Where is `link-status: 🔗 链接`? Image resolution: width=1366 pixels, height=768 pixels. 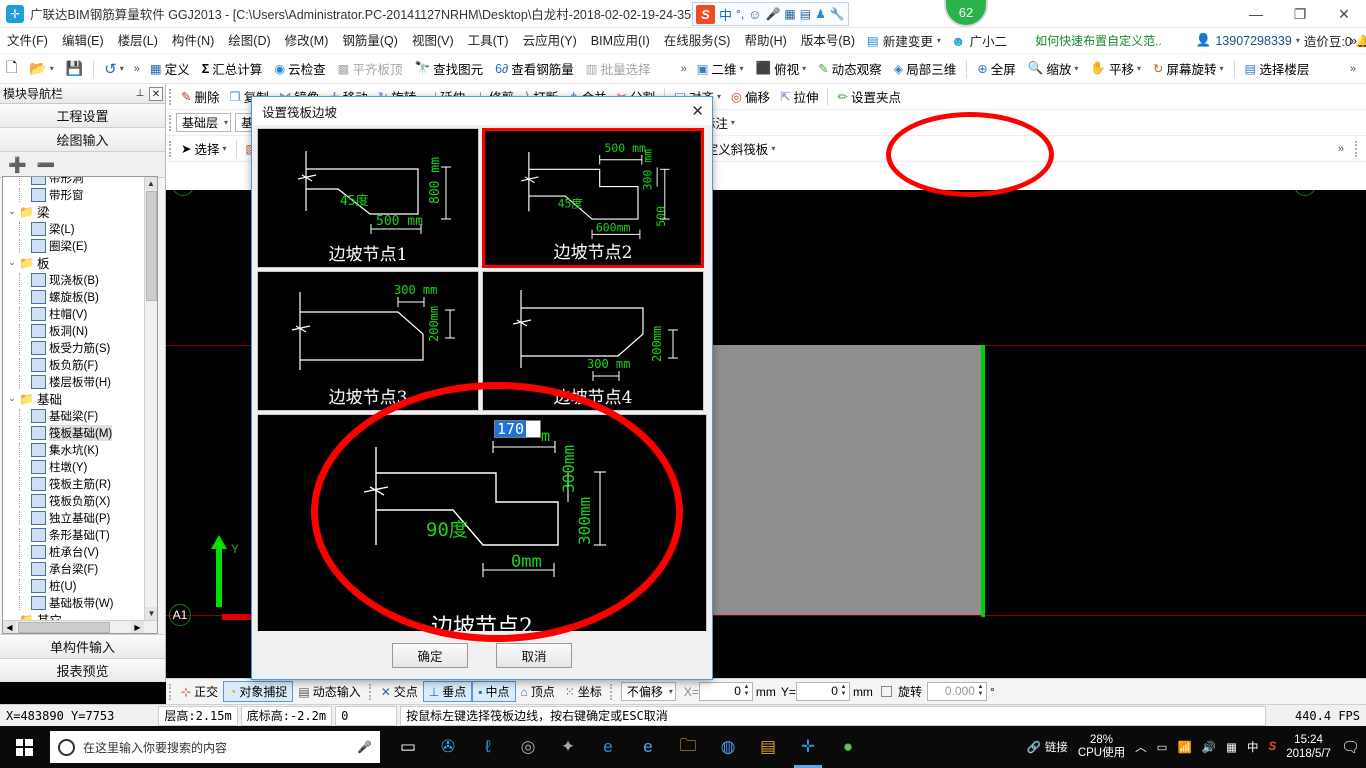
link-status: 🔗 链接 is located at coordinates (1047, 747).